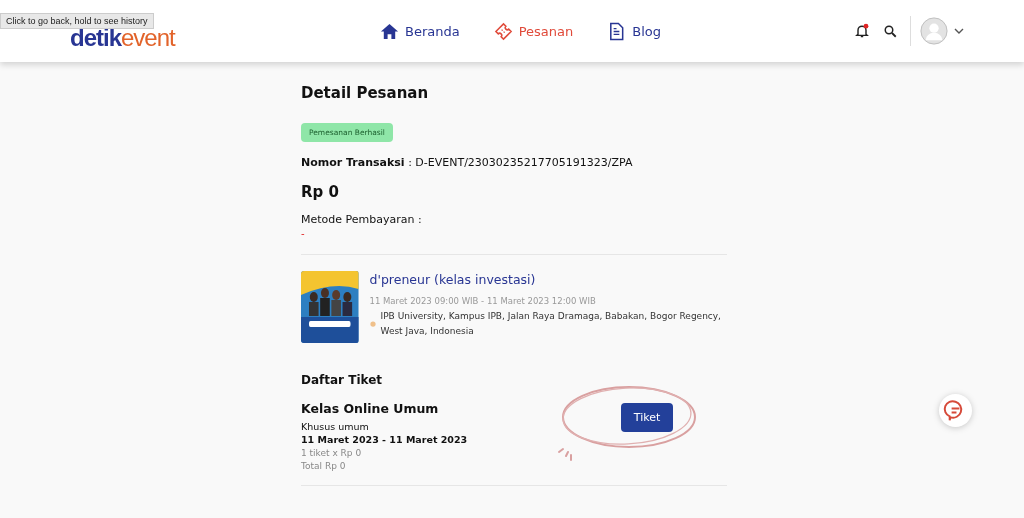  What do you see at coordinates (647, 417) in the screenshot?
I see `ticket-button: Tiket` at bounding box center [647, 417].